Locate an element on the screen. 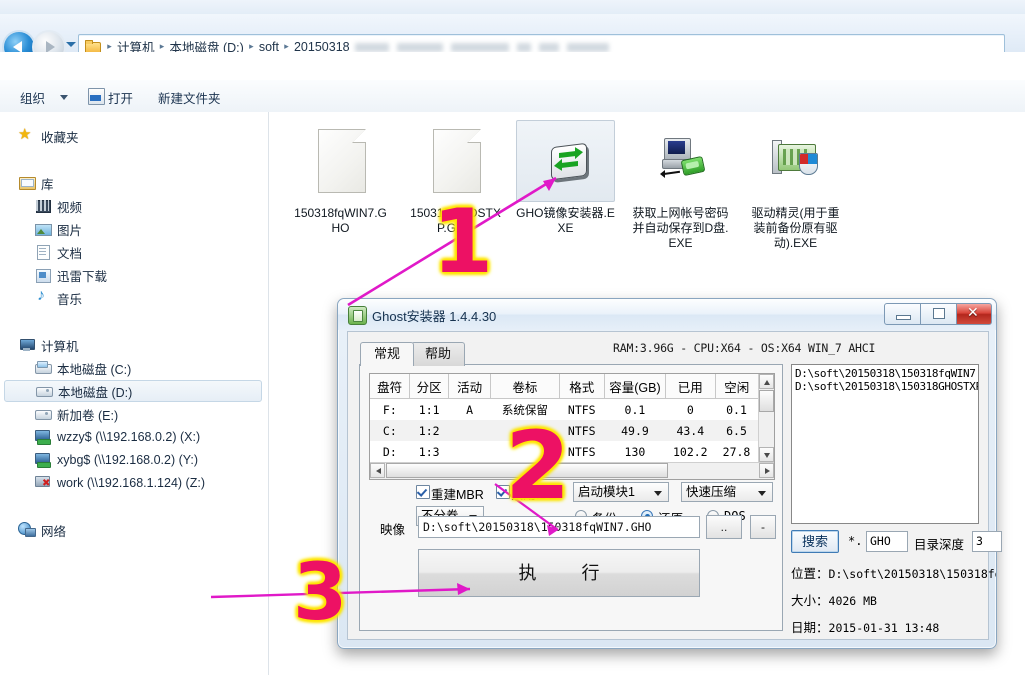 The height and width of the screenshot is (675, 1025). file-tile: 150318fqWIN7.GHO is located at coordinates (340, 178).